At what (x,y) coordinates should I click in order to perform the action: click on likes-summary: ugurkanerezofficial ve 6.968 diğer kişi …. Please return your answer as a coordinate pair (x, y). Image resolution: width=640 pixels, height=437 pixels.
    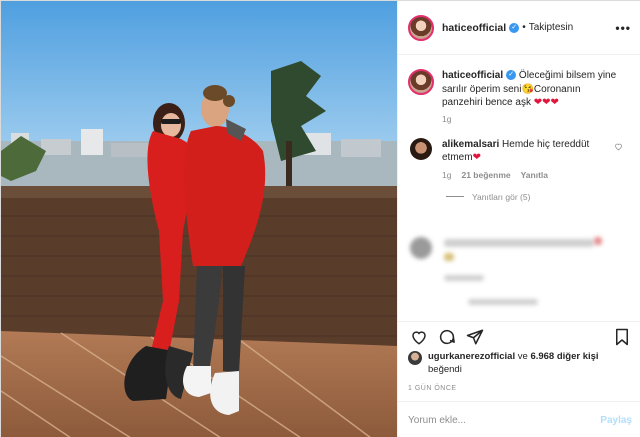
    Looking at the image, I should click on (503, 363).